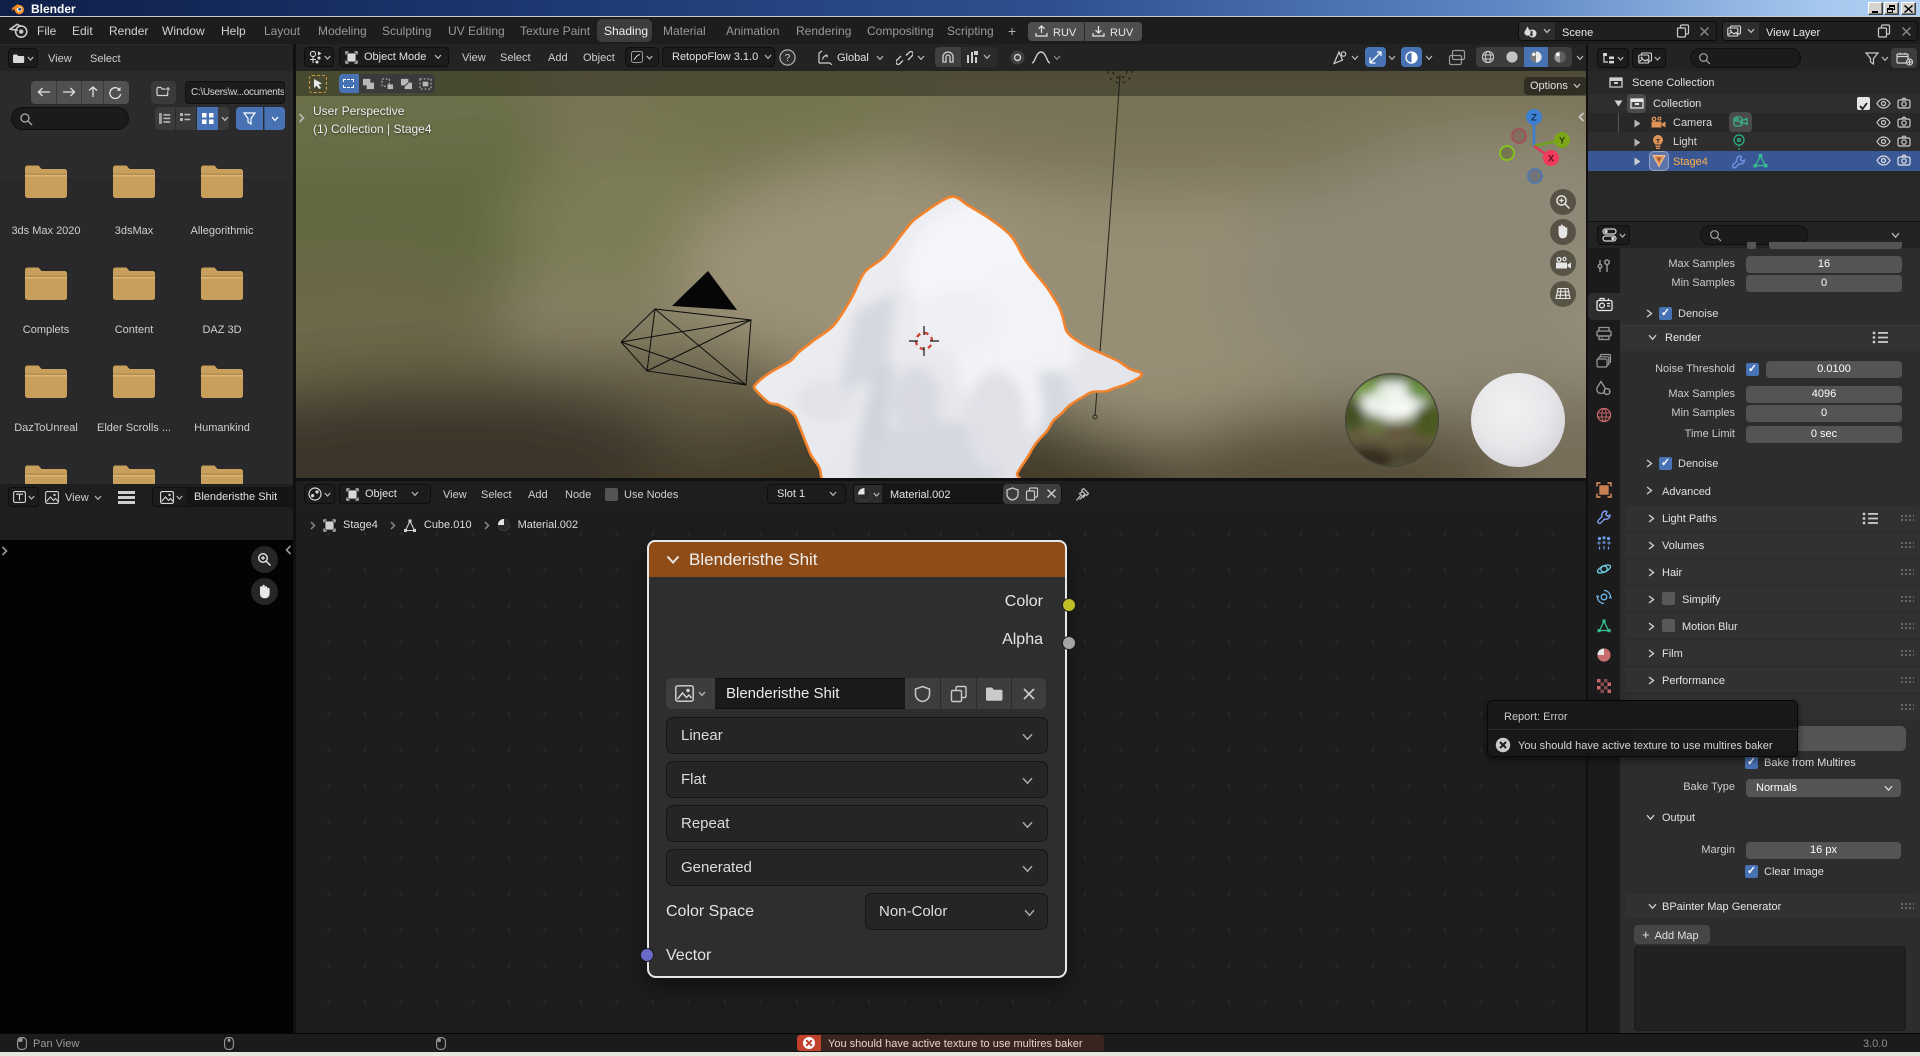  Describe the element at coordinates (1551, 159) in the screenshot. I see `svg-text: X` at that location.